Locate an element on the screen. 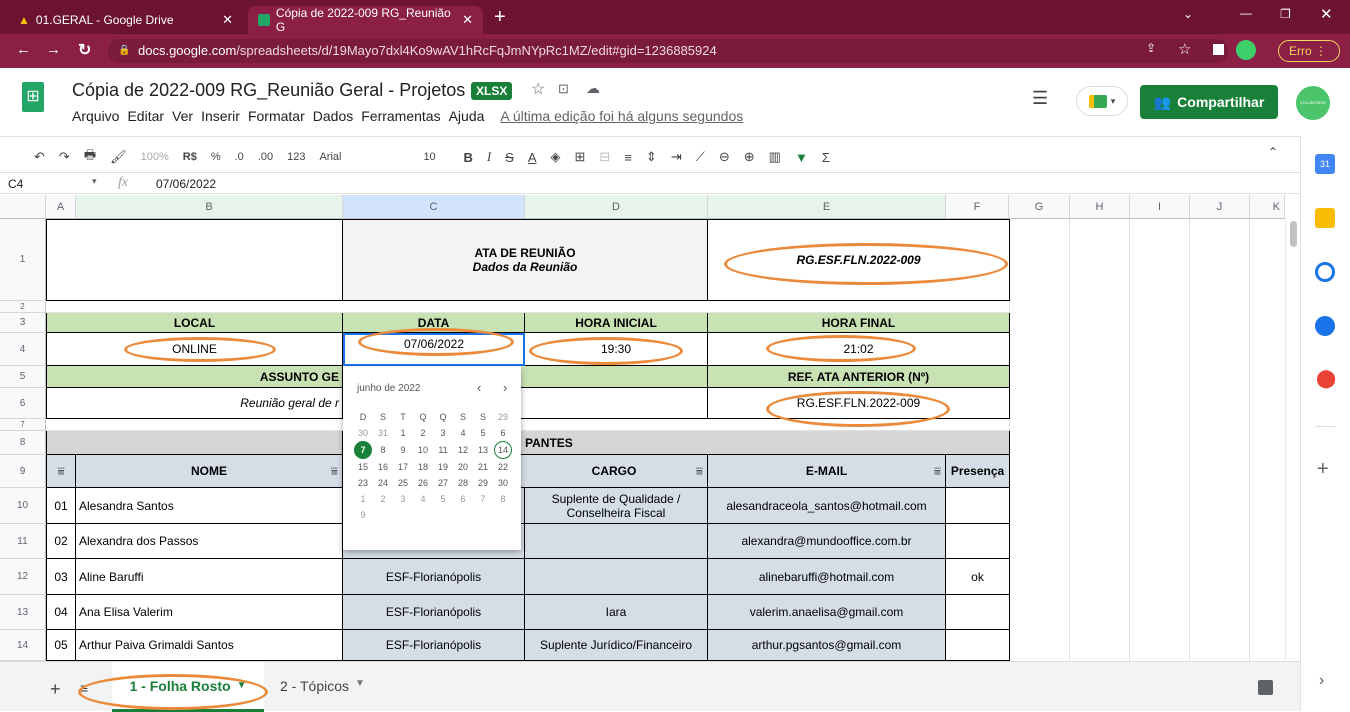 Image resolution: width=1350 pixels, height=712 pixels. header-assunto: ASSUNTO GE is located at coordinates (194, 377).